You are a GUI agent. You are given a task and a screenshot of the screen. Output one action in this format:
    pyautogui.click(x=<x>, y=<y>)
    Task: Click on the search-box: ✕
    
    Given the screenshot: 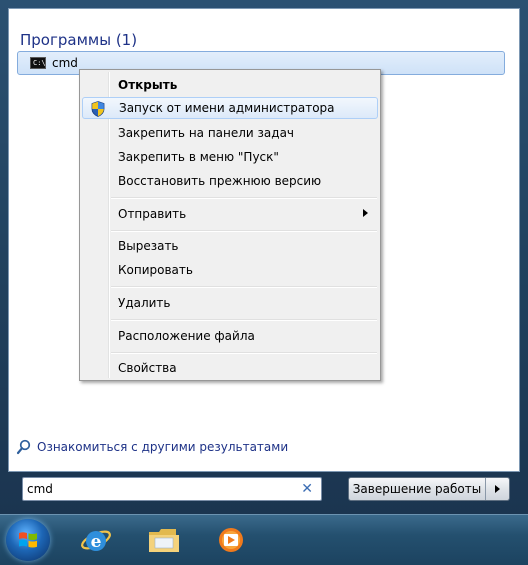 What is the action you would take?
    pyautogui.click(x=172, y=489)
    